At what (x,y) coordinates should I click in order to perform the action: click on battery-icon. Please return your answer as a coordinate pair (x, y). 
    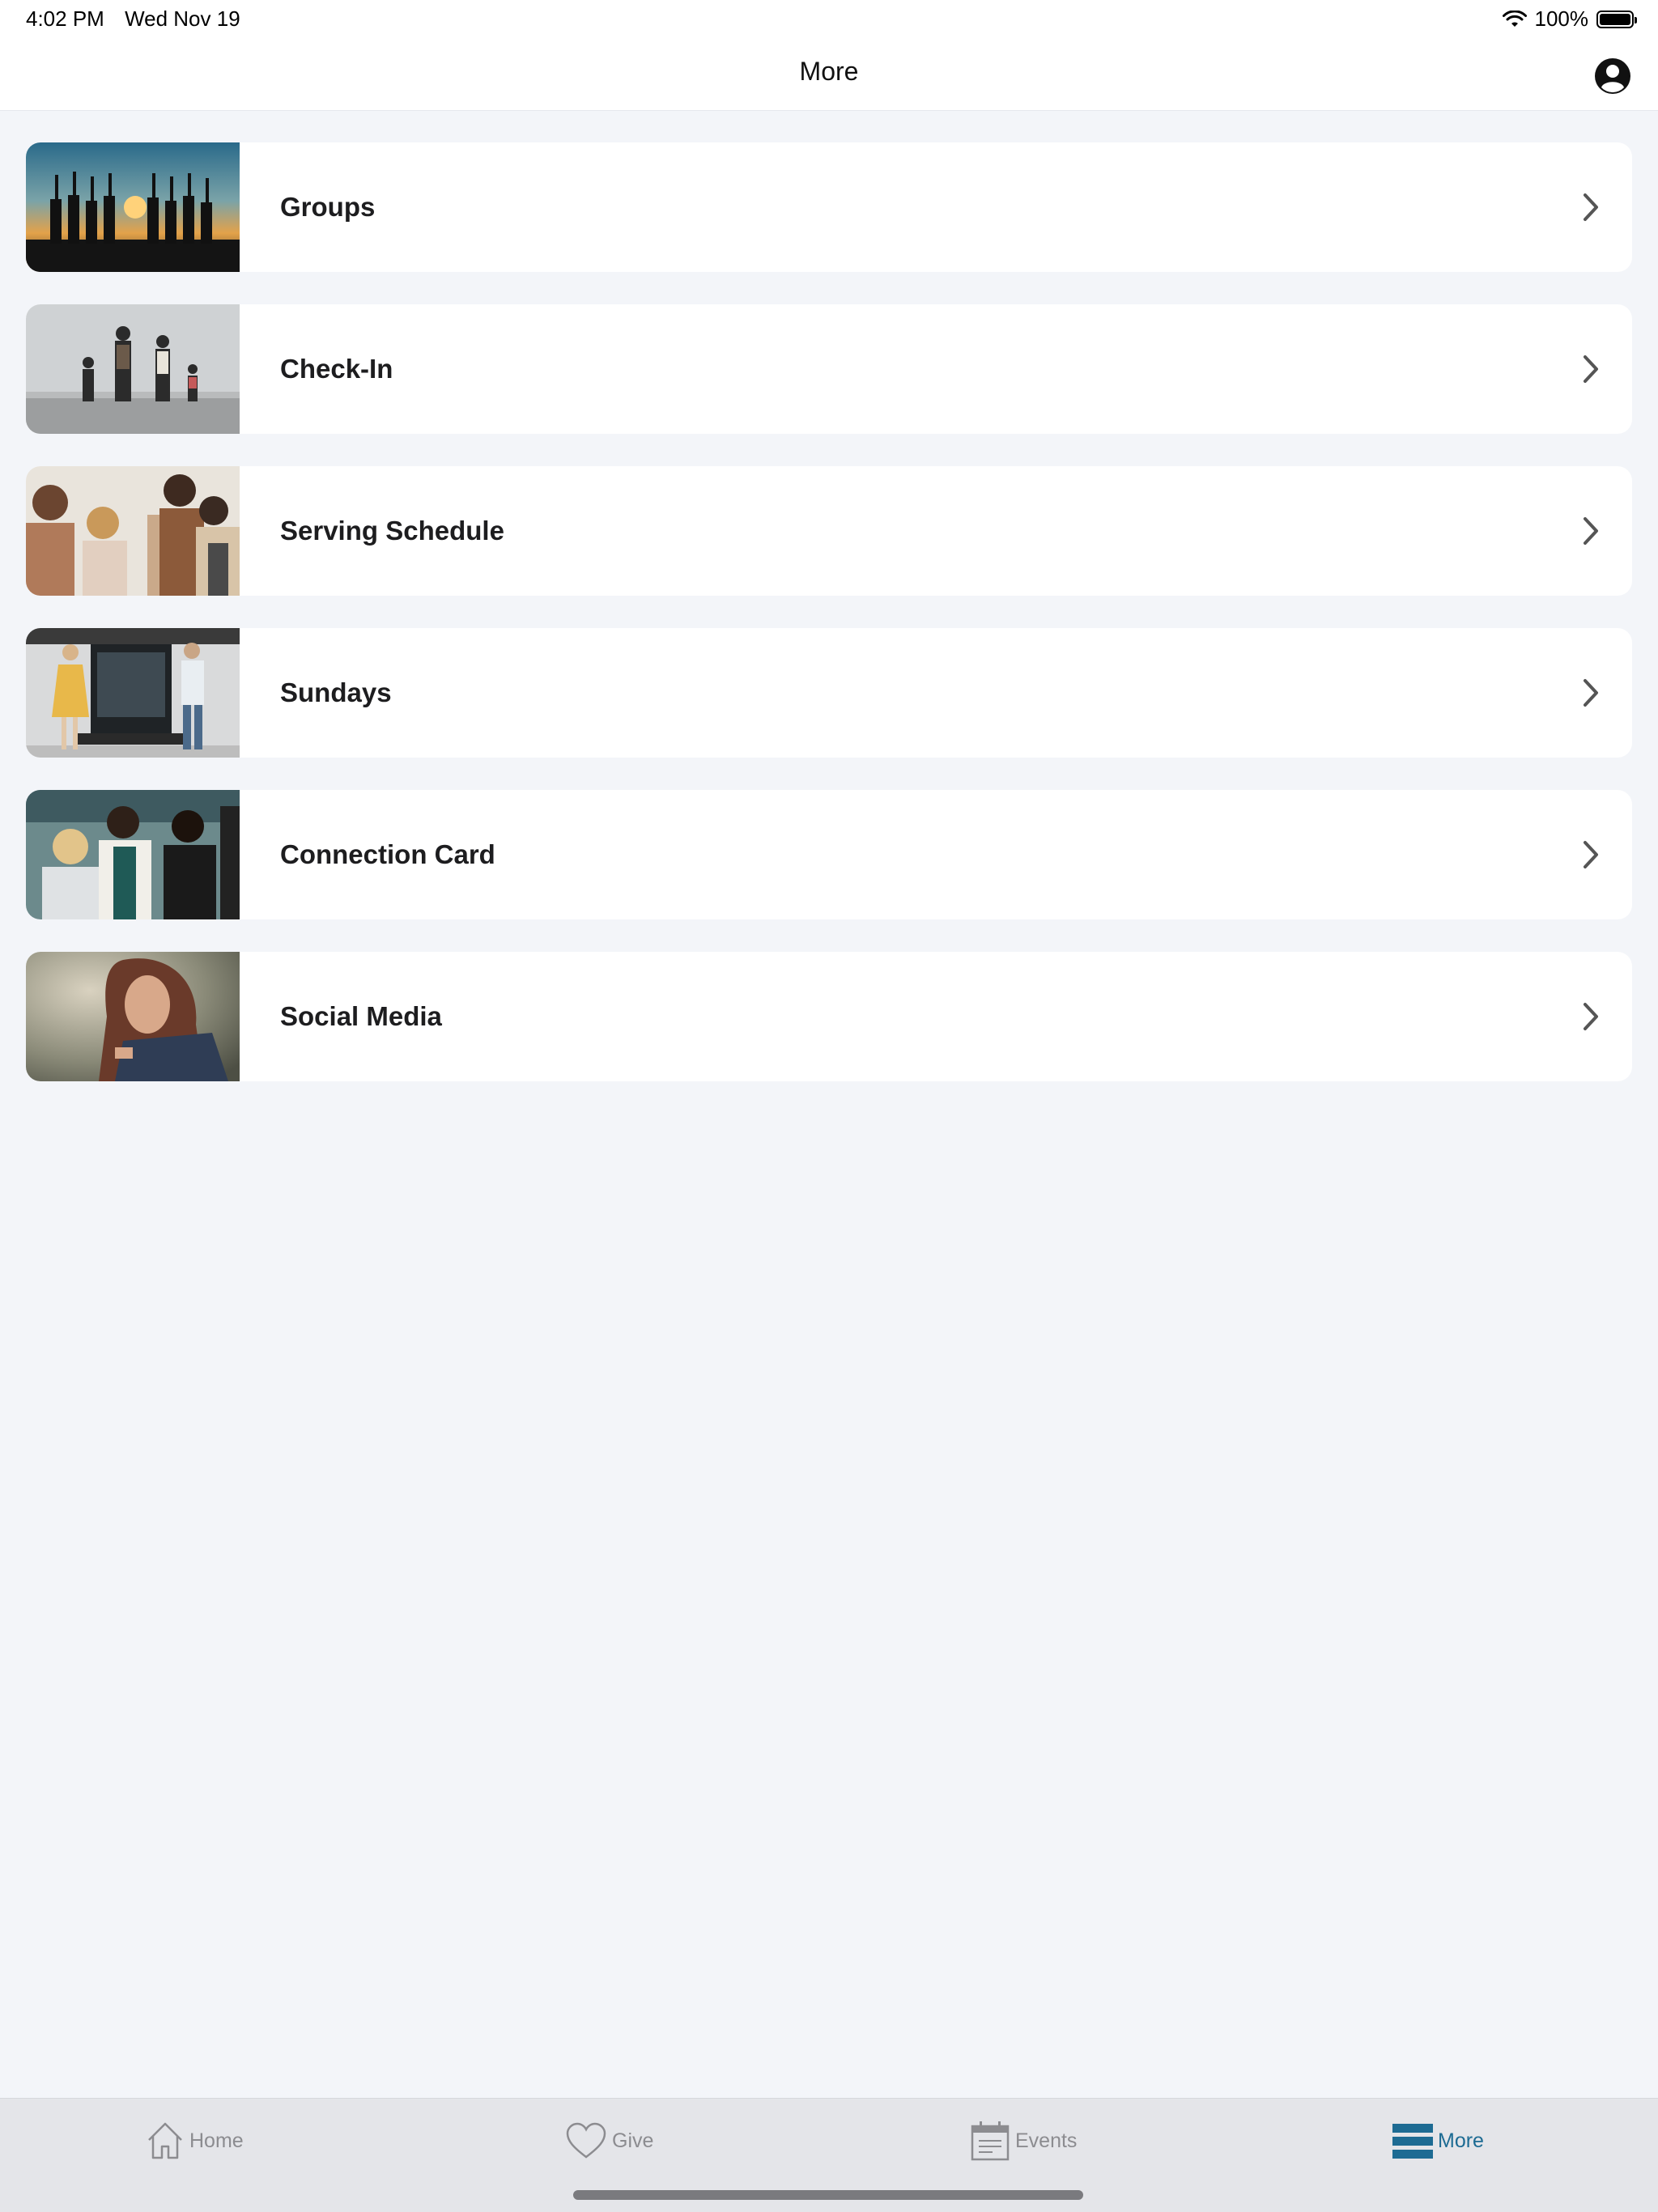
    Looking at the image, I should click on (1616, 19).